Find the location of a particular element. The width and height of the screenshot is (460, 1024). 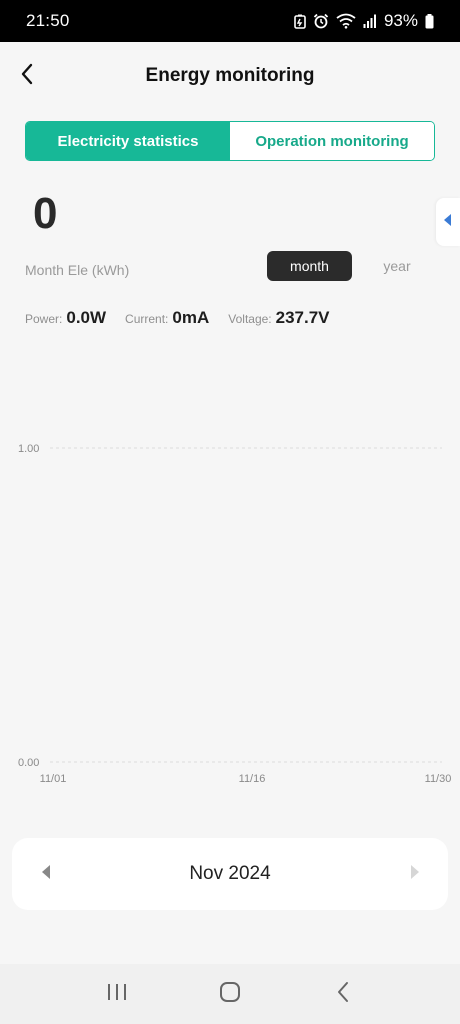

back-icon is located at coordinates (343, 994).